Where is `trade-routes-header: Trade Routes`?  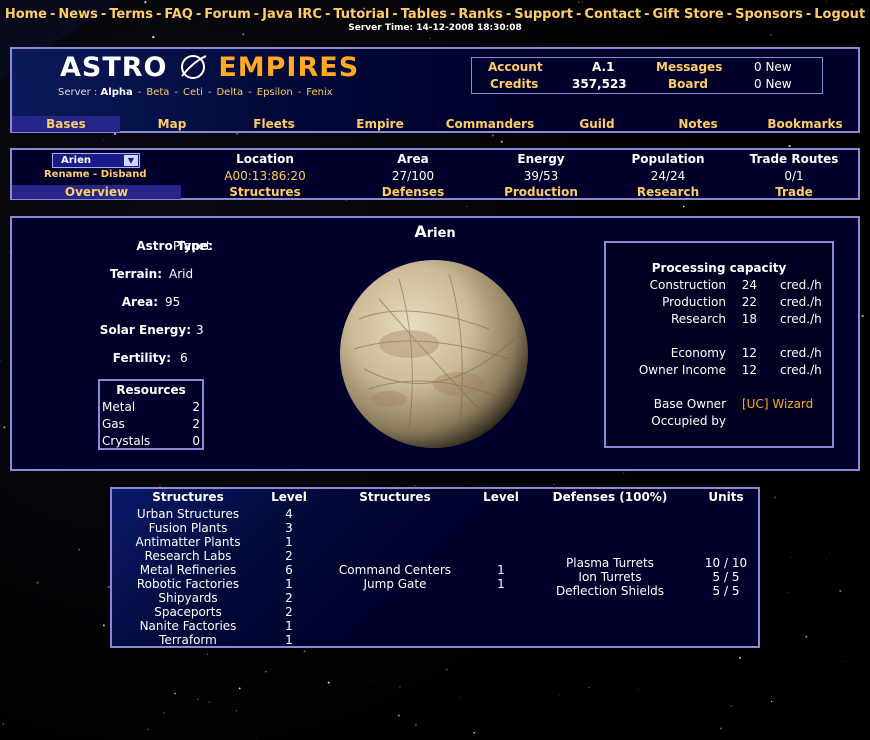 trade-routes-header: Trade Routes is located at coordinates (794, 159).